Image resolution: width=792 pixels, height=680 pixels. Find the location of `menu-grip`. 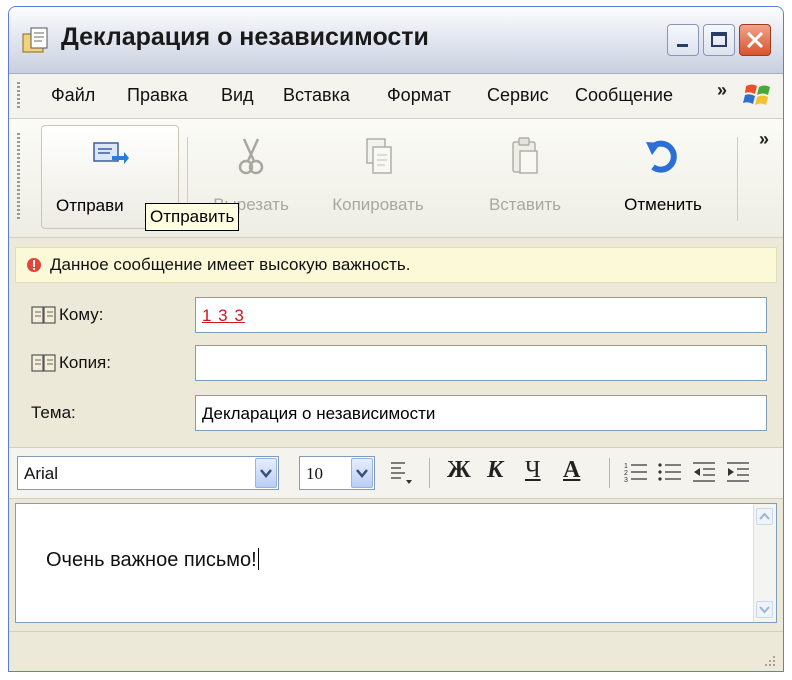

menu-grip is located at coordinates (18, 96).